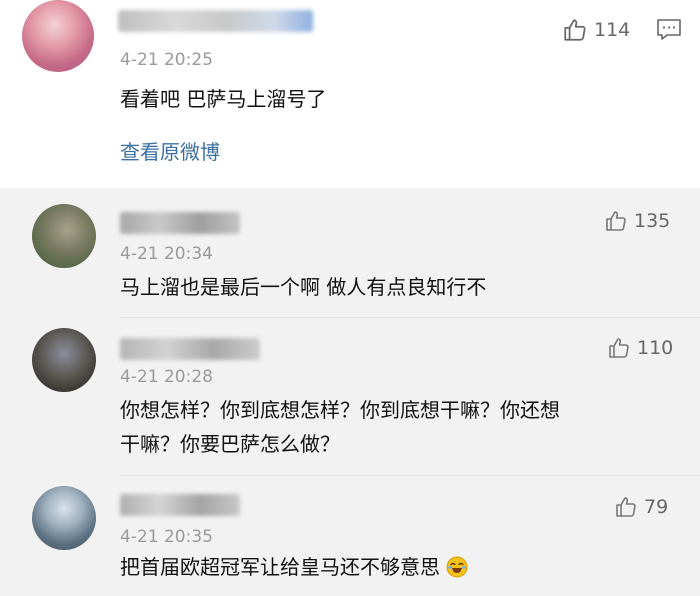  I want to click on like-button: 110, so click(640, 348).